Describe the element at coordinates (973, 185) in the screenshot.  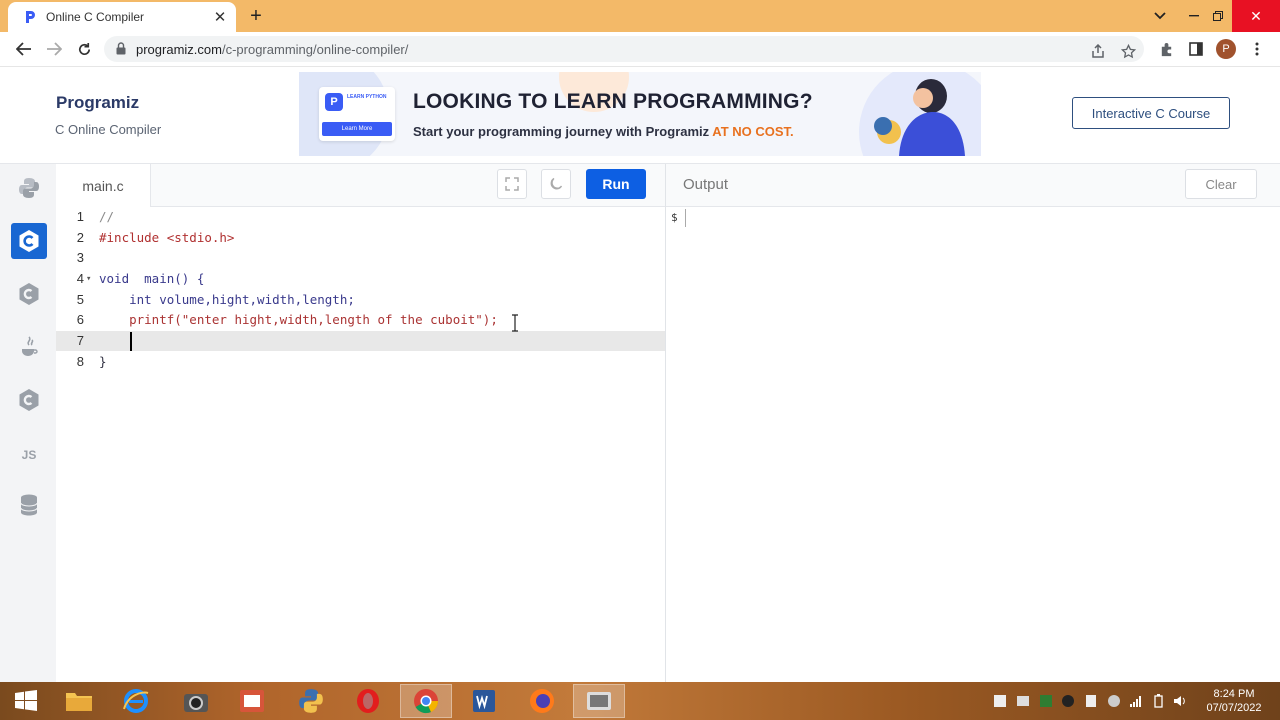
I see `output-header: Output Clear` at that location.